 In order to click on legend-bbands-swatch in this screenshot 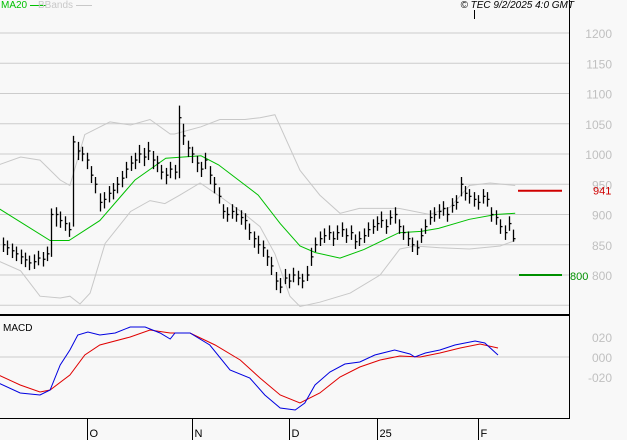, I will do `click(83, 5)`.